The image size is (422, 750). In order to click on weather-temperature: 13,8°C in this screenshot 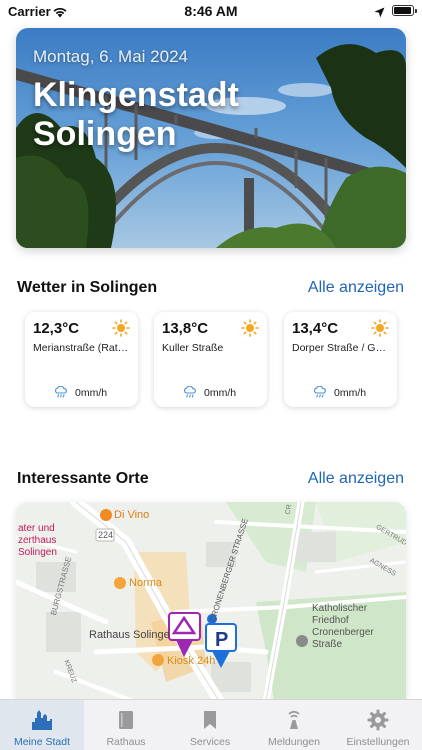, I will do `click(185, 328)`.